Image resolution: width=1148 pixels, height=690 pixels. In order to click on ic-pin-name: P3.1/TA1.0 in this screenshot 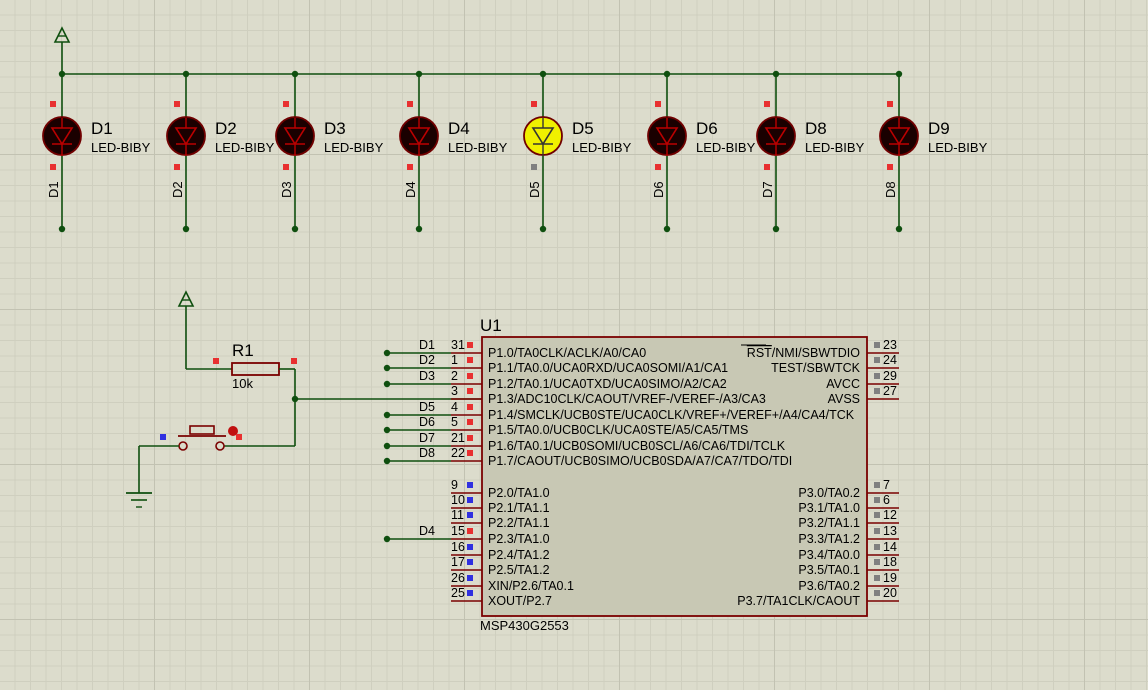, I will do `click(829, 508)`.